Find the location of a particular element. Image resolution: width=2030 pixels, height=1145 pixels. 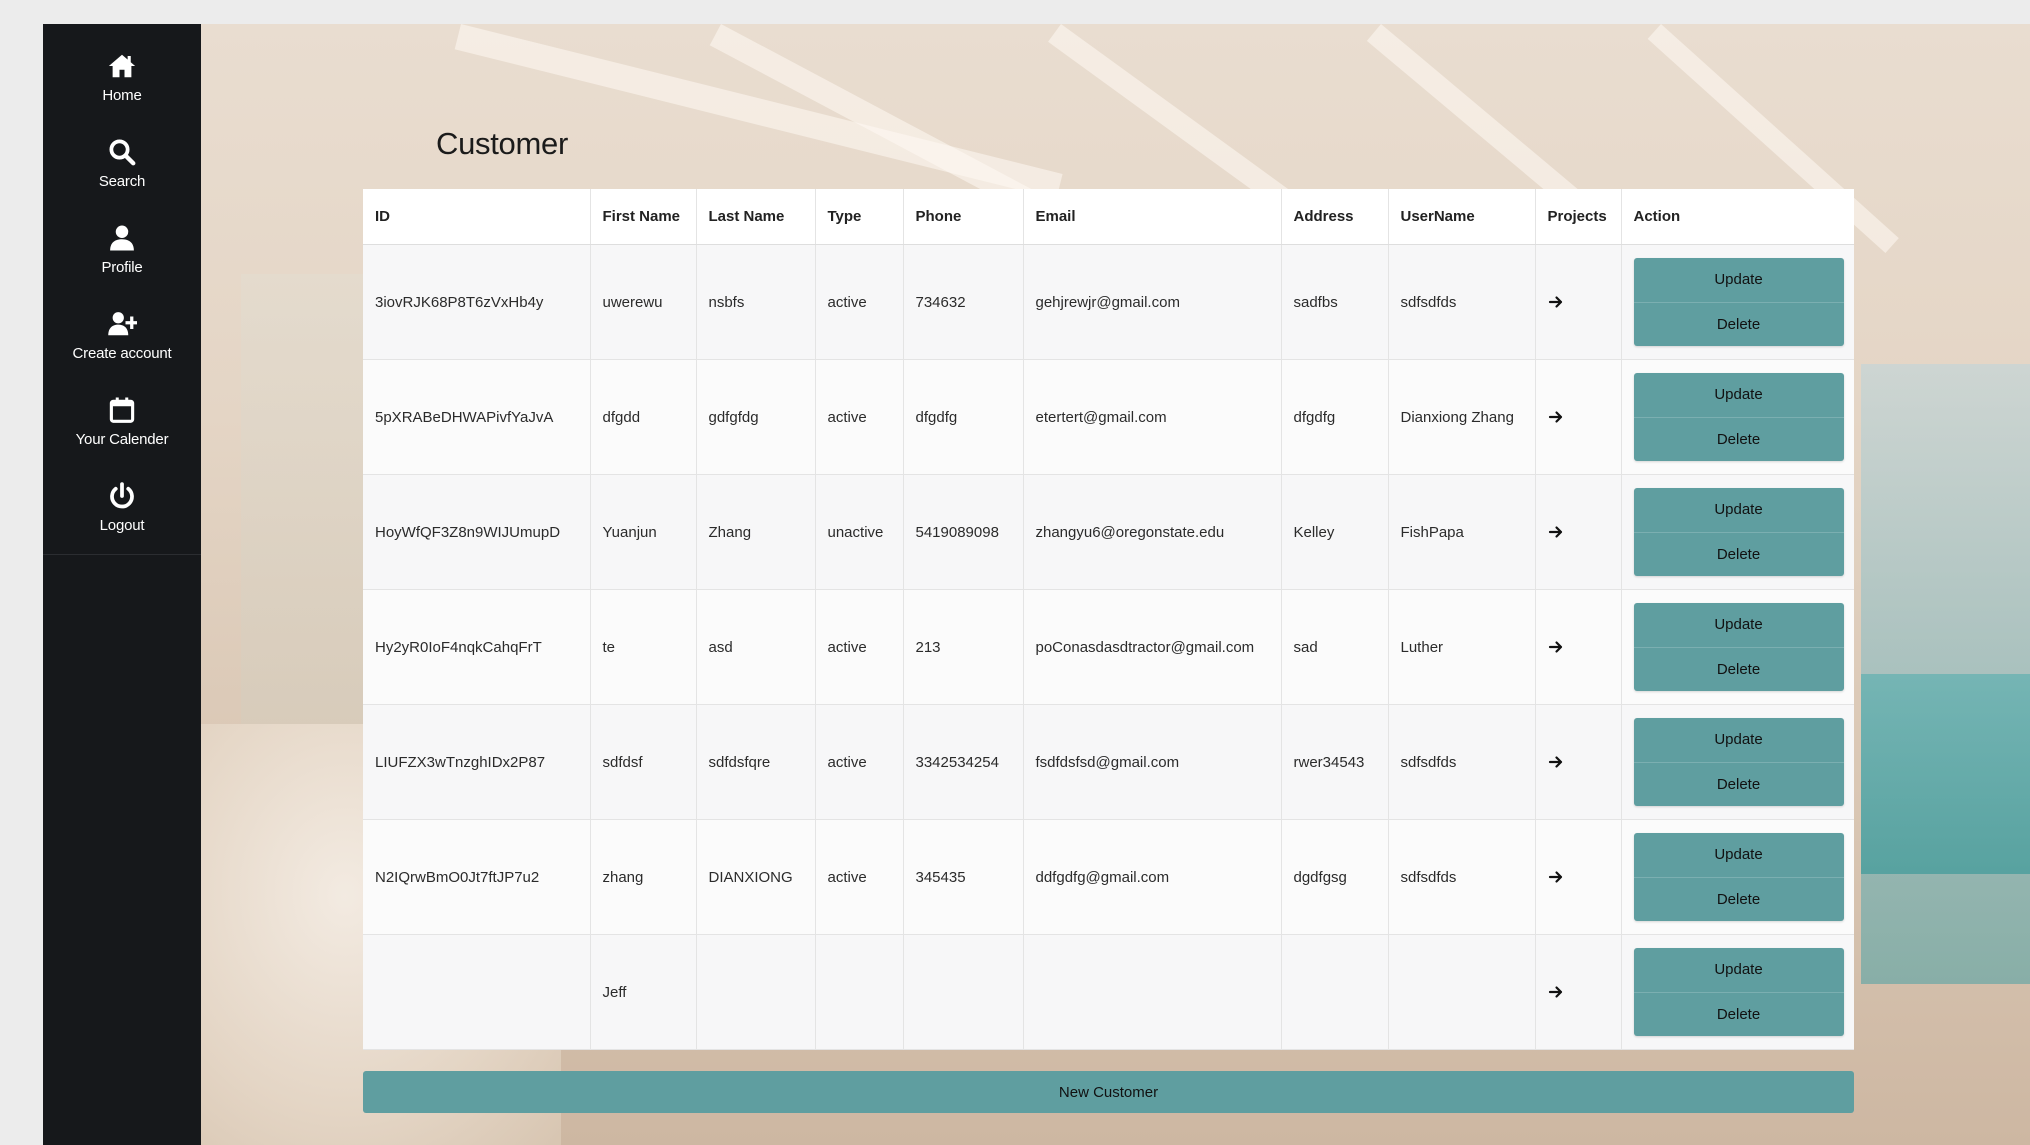

sidebar-item-label: Logout is located at coordinates (122, 525).